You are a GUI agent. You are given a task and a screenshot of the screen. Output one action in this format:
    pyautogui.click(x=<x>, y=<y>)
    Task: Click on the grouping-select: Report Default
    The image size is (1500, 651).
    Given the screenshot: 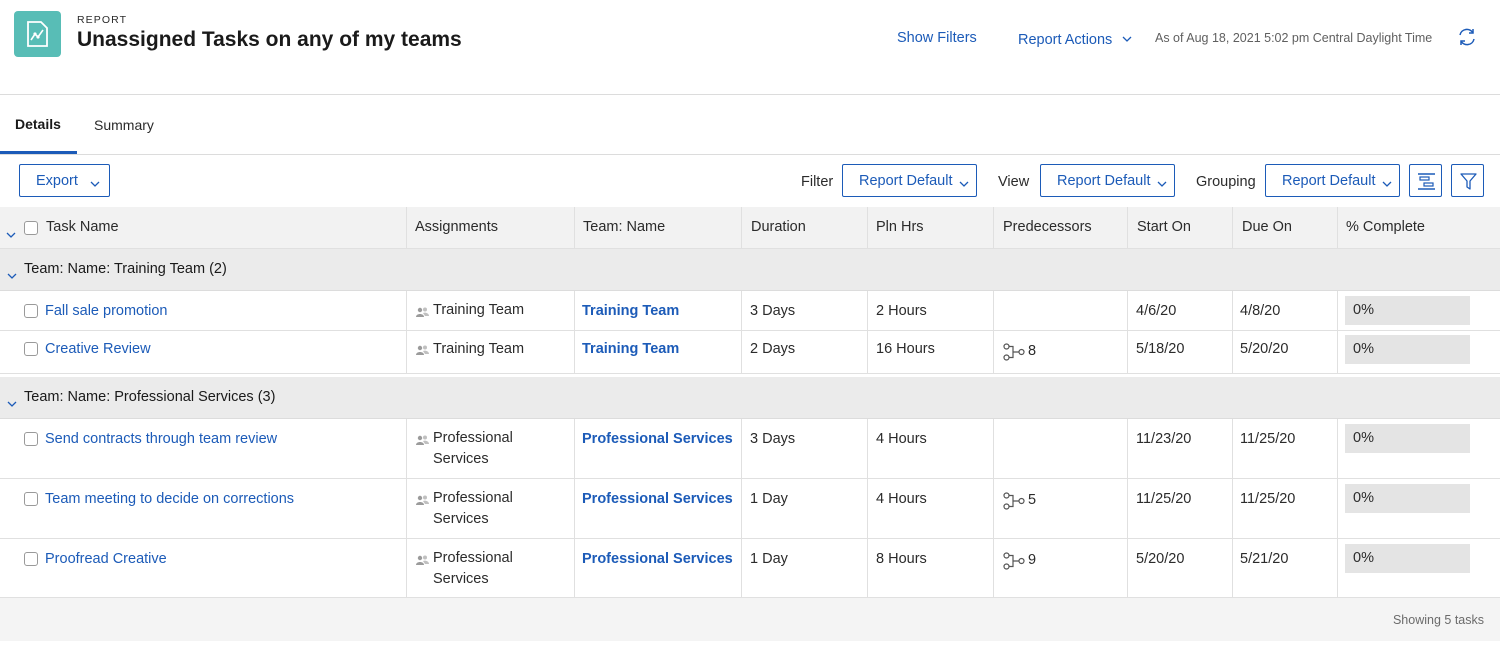 What is the action you would take?
    pyautogui.click(x=1332, y=180)
    